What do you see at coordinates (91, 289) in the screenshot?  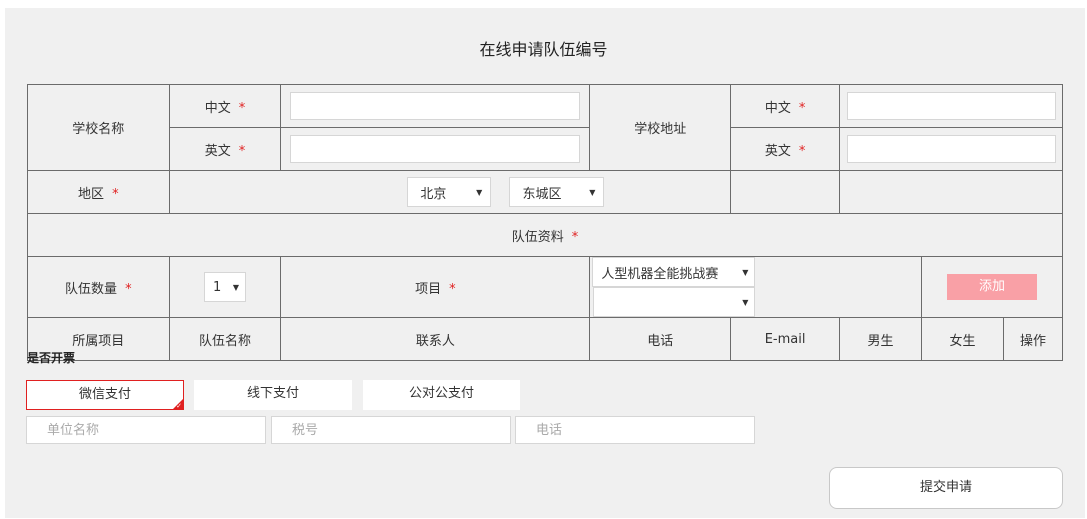 I see `team-count-label: 队伍数量` at bounding box center [91, 289].